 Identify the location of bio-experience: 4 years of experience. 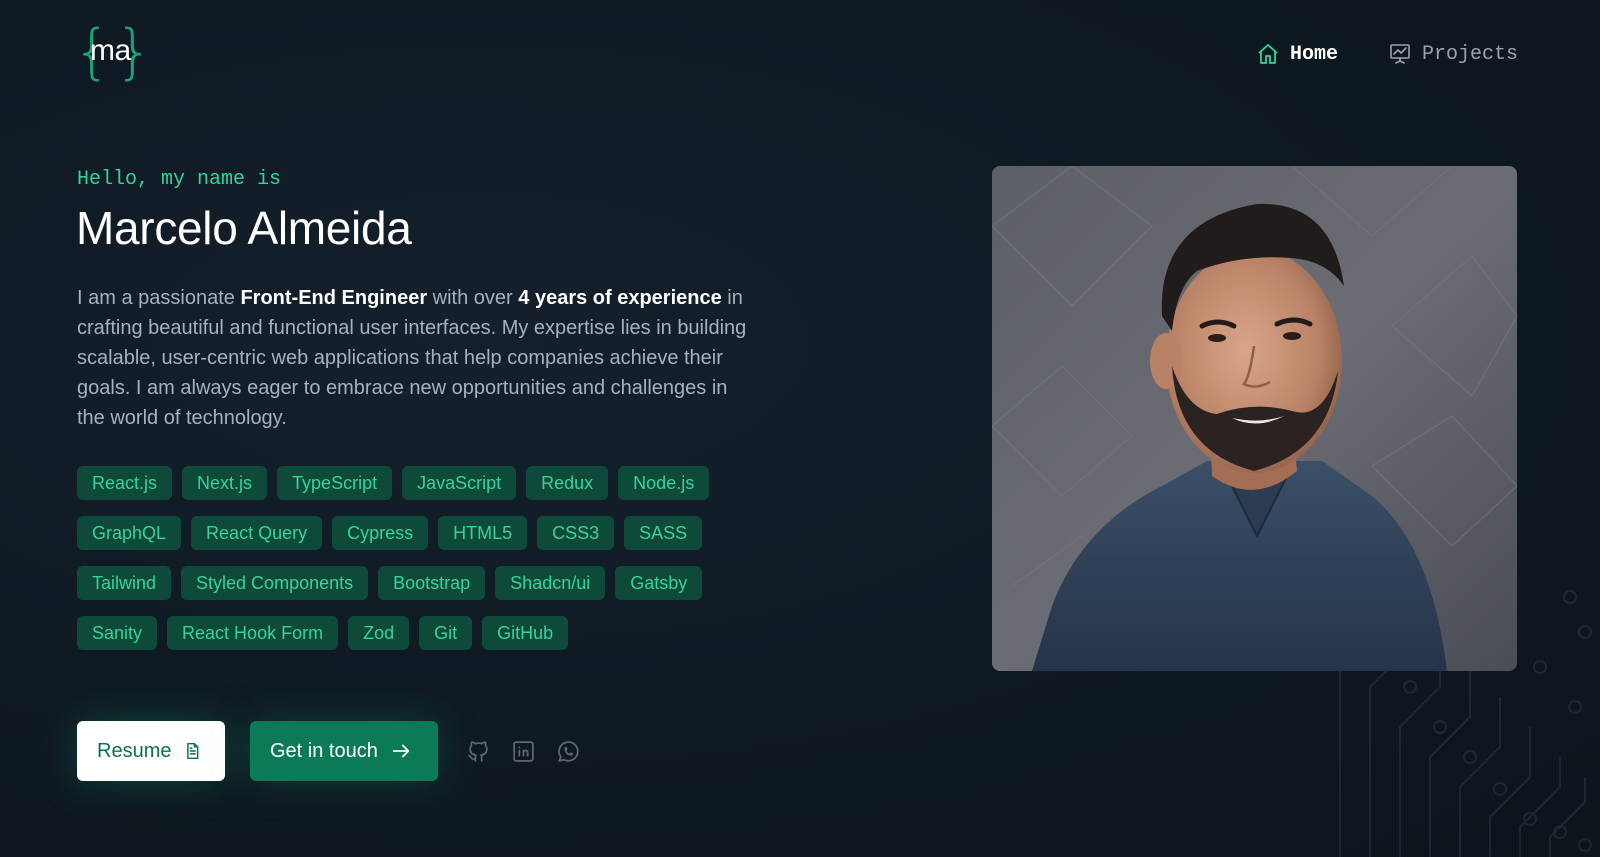
(620, 298).